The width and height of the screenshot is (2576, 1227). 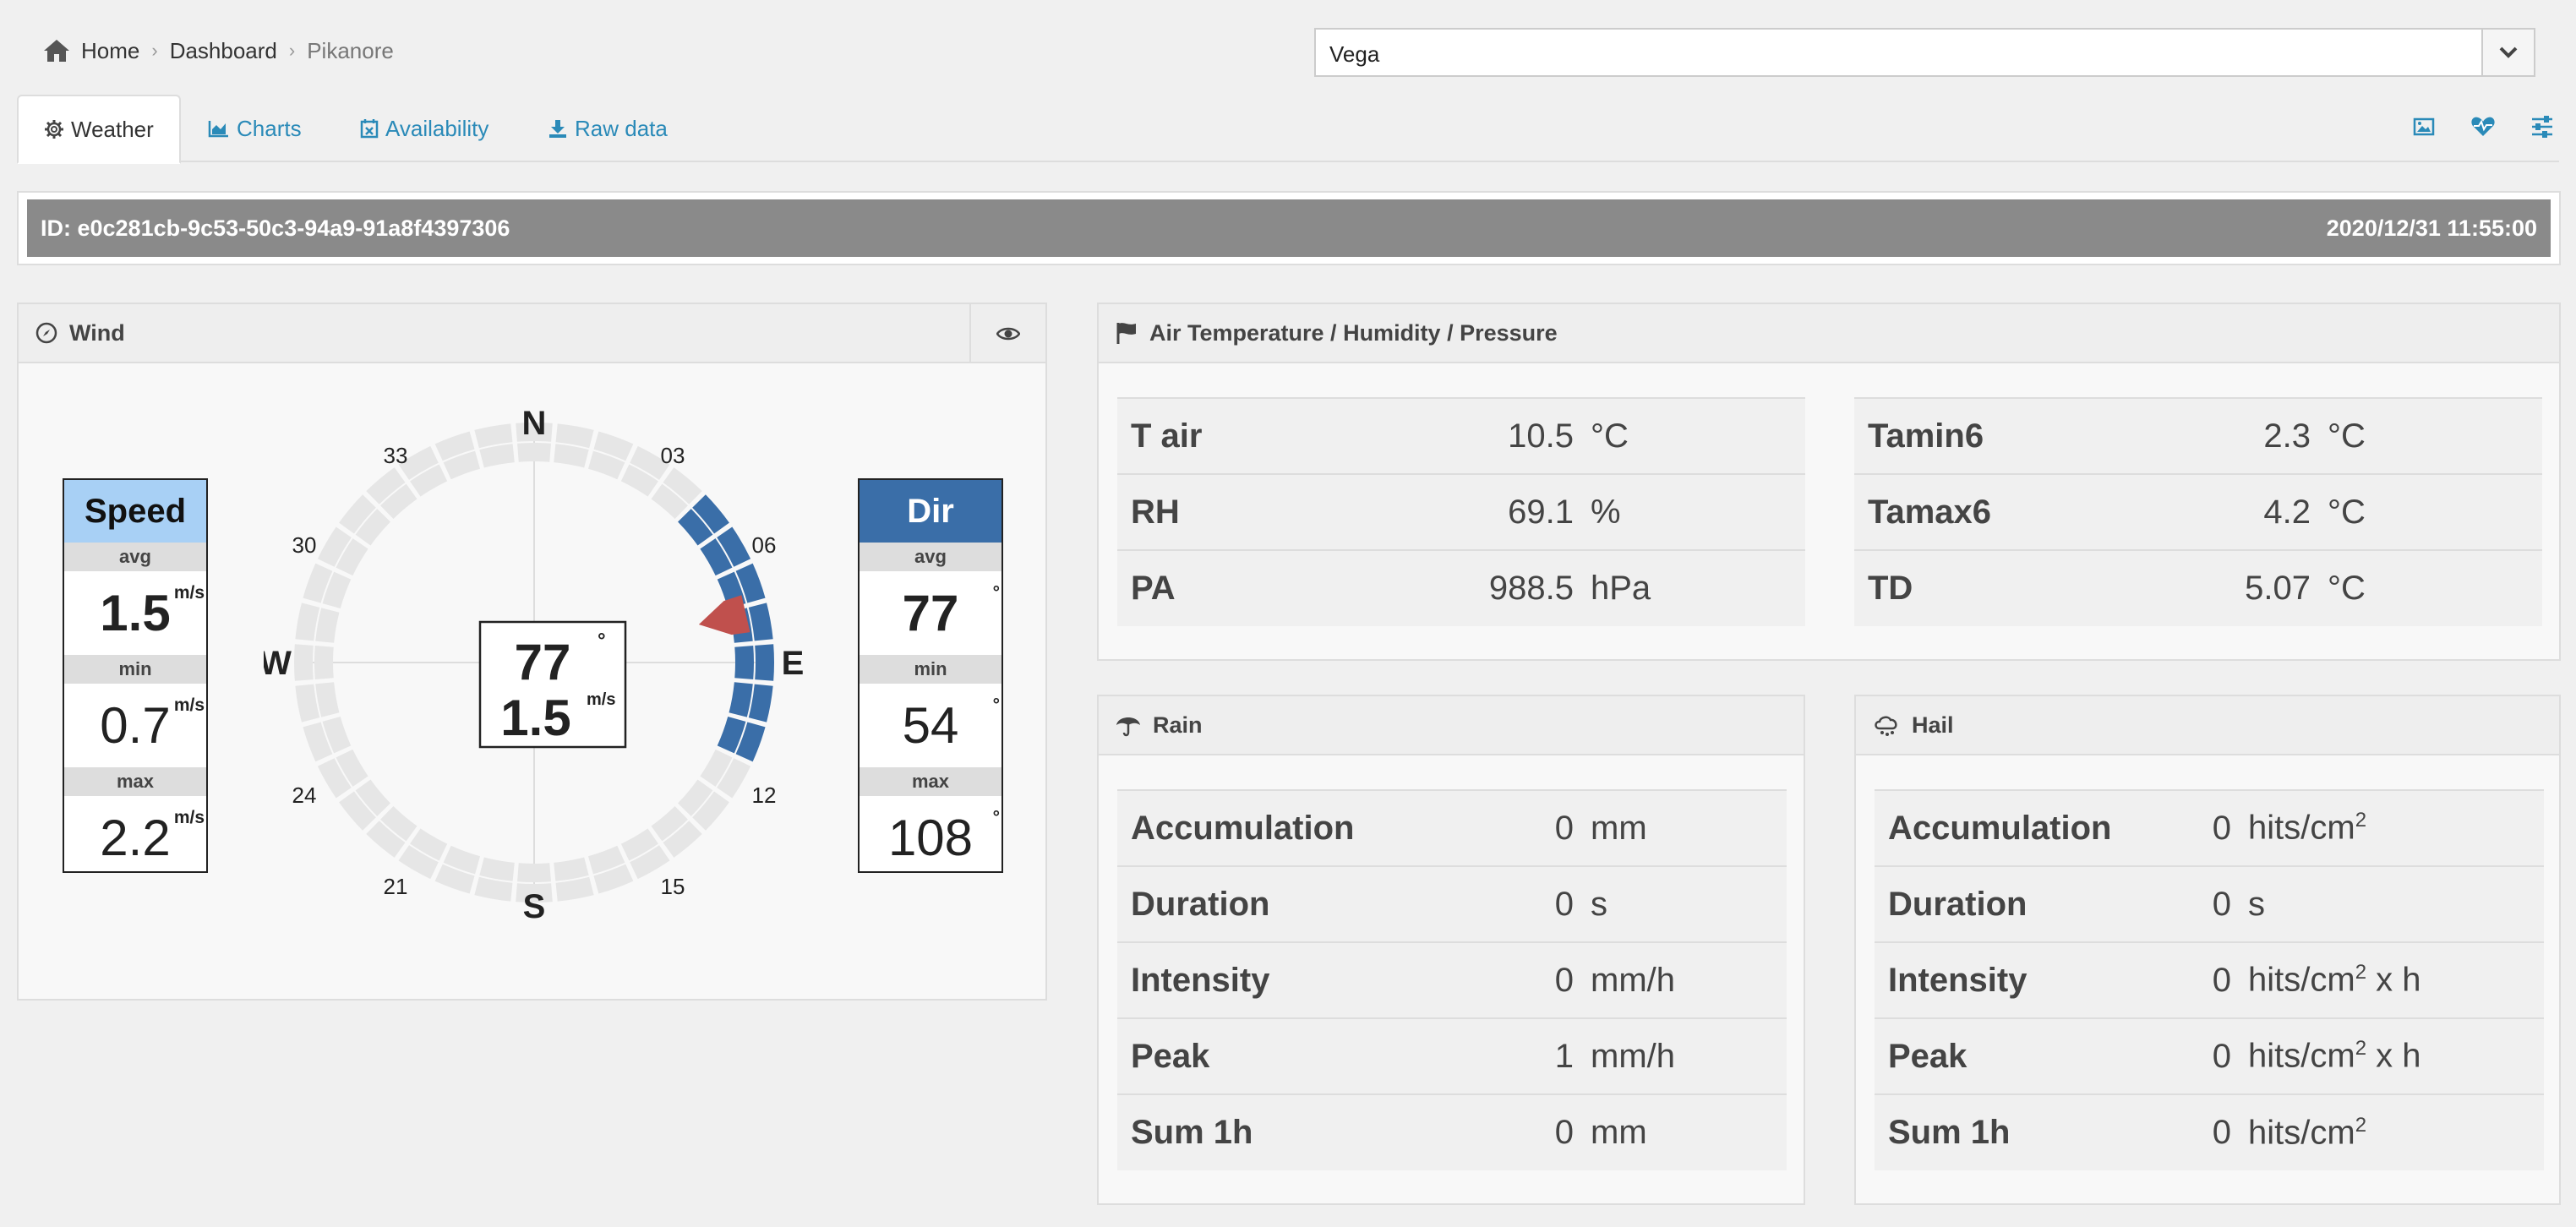 What do you see at coordinates (218, 129) in the screenshot?
I see `area-chart-icon` at bounding box center [218, 129].